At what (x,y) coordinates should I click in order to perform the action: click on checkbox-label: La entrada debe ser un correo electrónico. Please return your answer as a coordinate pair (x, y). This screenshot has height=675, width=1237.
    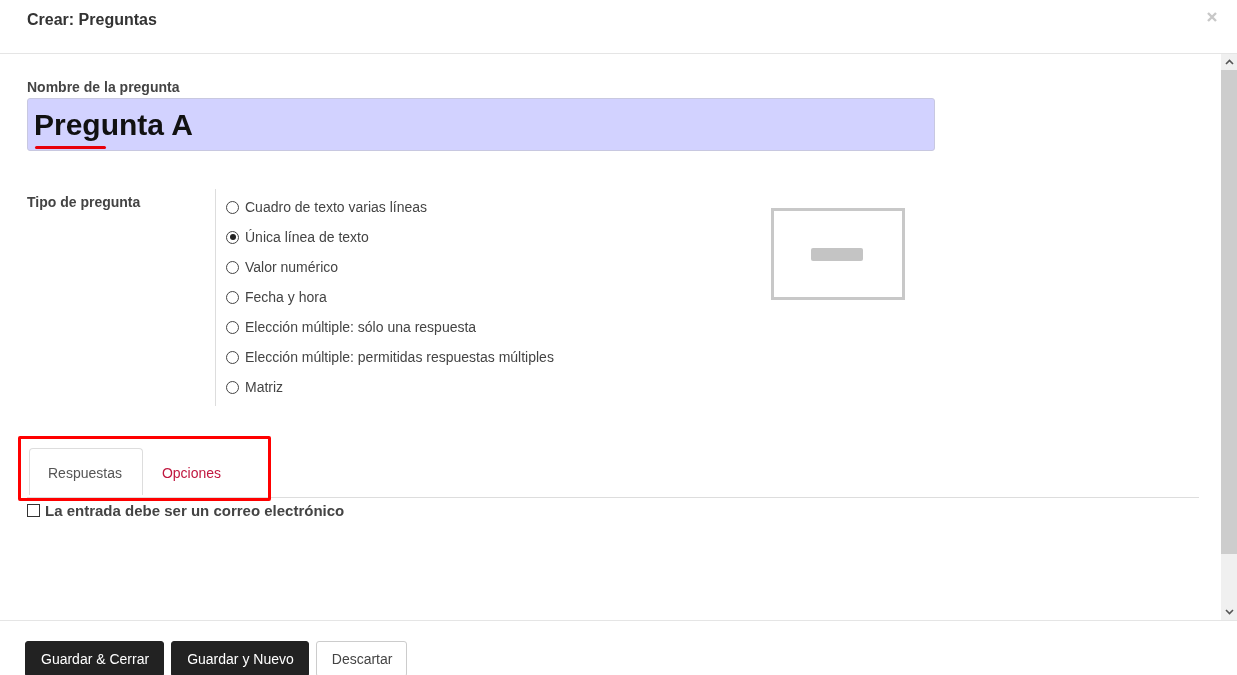
    Looking at the image, I should click on (195, 510).